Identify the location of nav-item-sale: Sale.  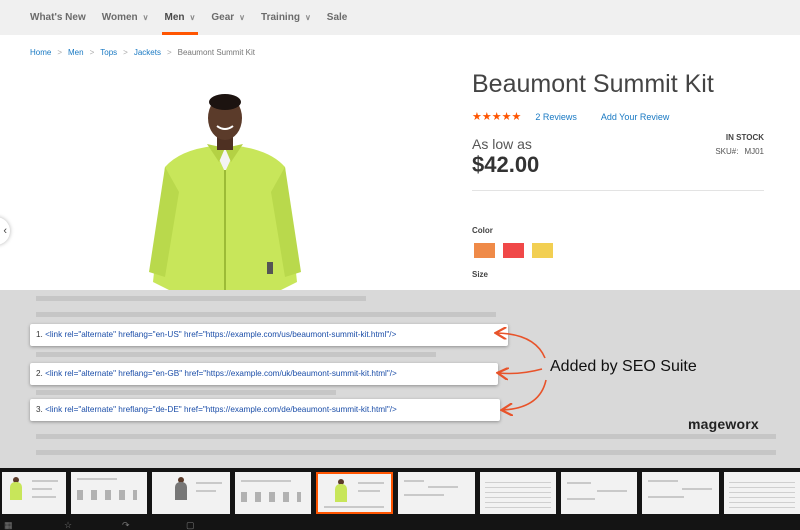
(337, 17).